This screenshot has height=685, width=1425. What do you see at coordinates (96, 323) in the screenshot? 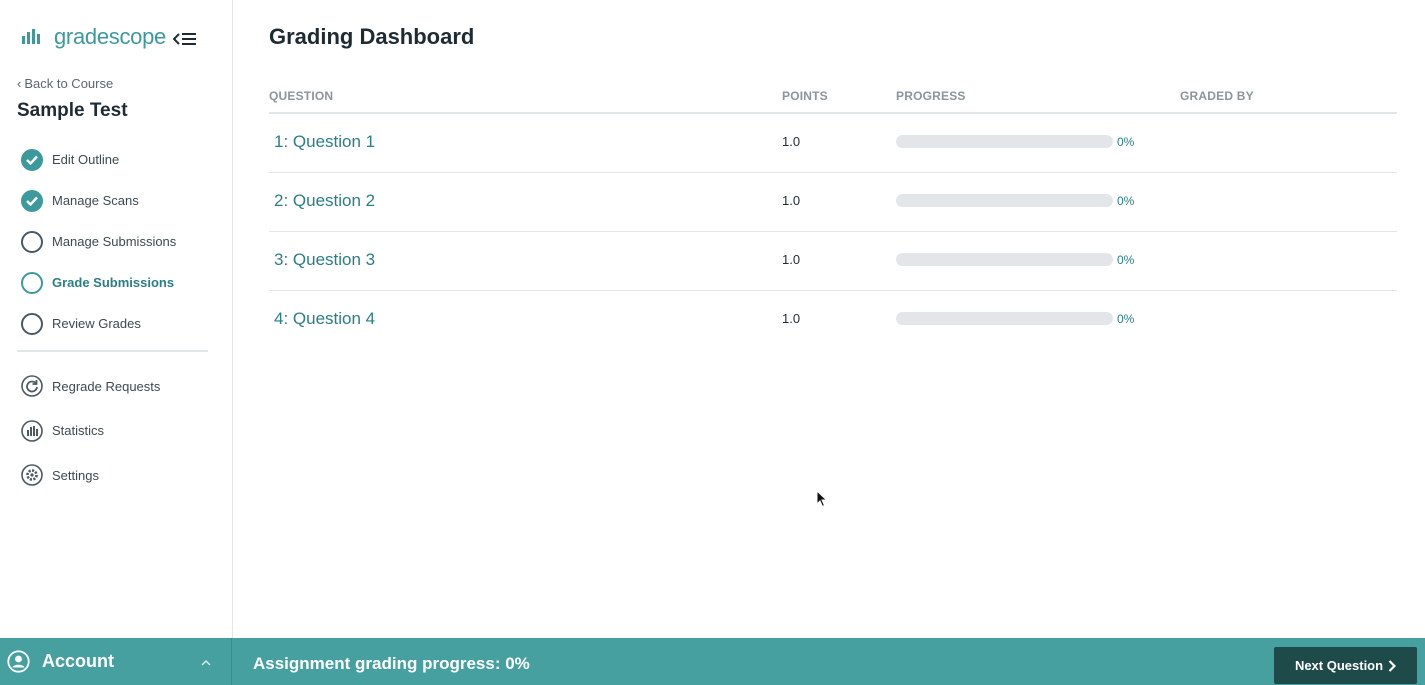
I see `step-label: Review Grades` at bounding box center [96, 323].